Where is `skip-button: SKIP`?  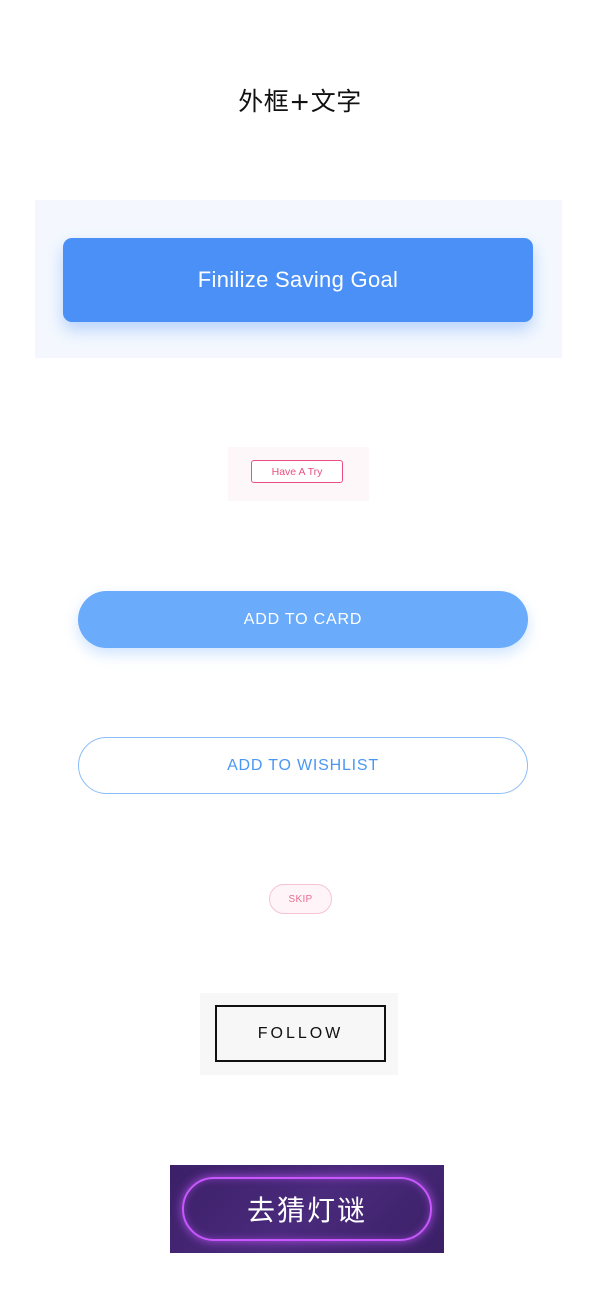 skip-button: SKIP is located at coordinates (300, 899).